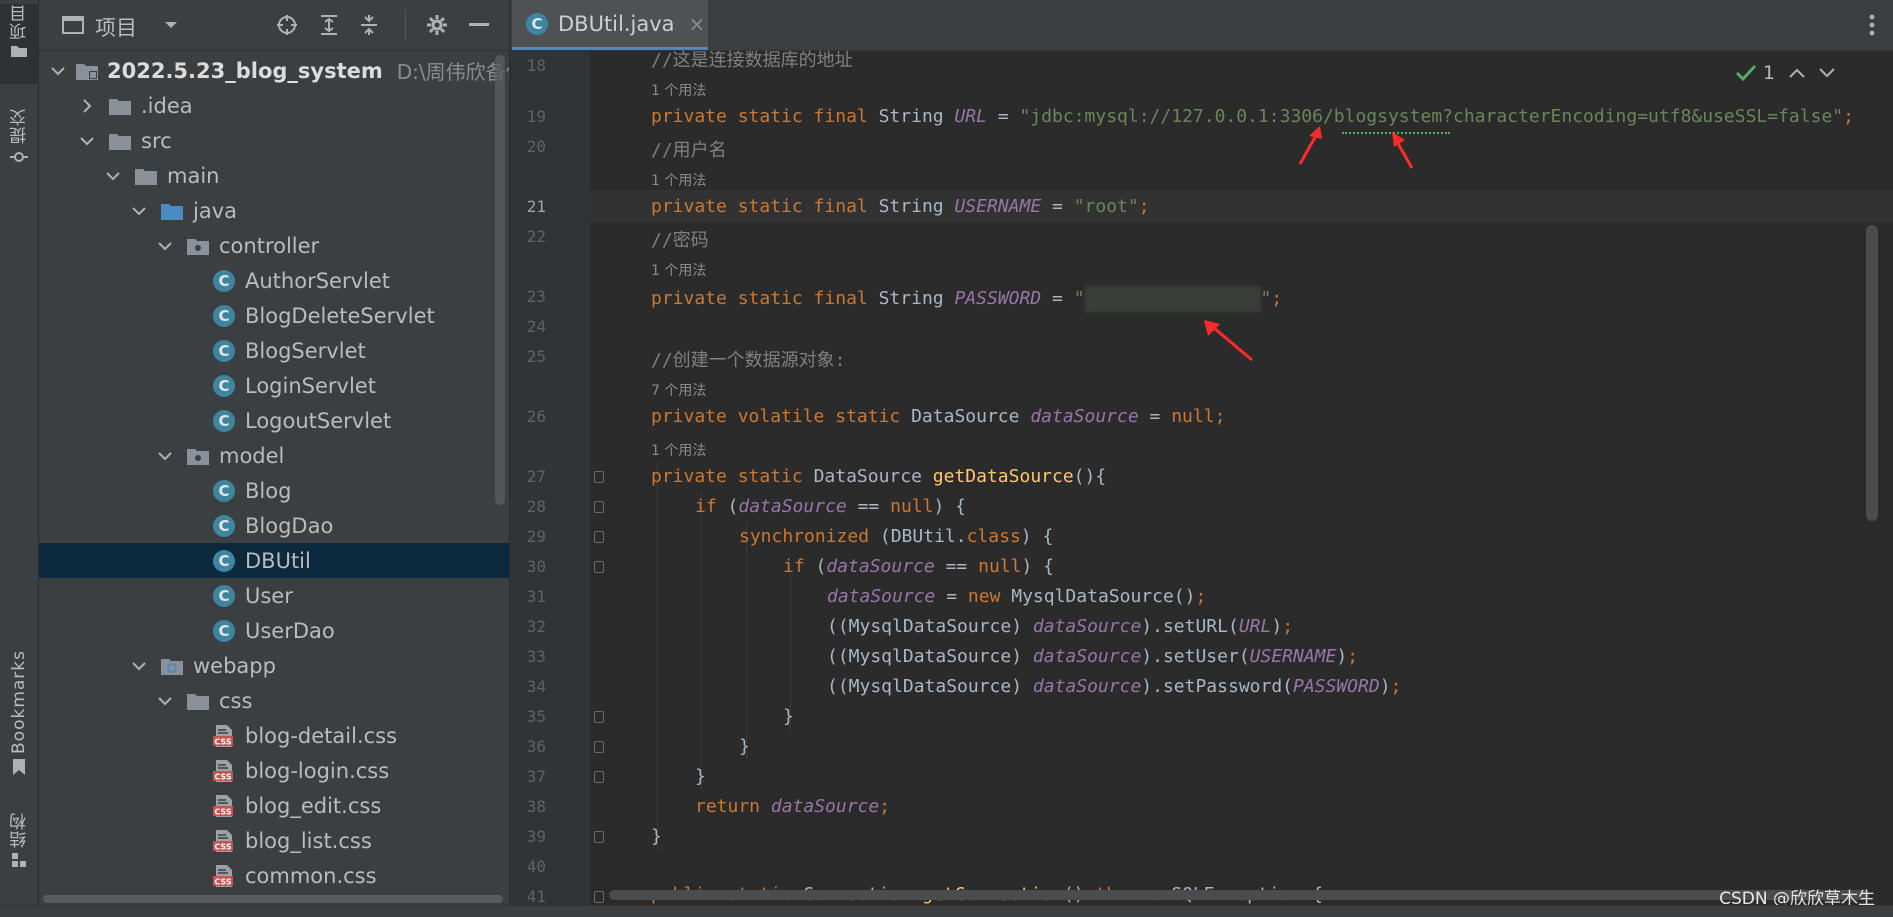 The width and height of the screenshot is (1893, 917). I want to click on code-line-29: synchronized (DBUtil.class) {, so click(896, 536).